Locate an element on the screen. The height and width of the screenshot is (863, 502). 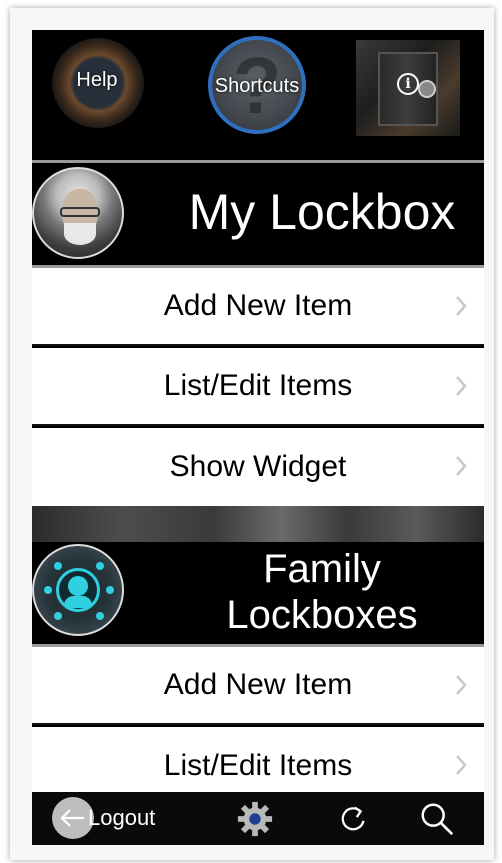
bottom-toolbar: Logout is located at coordinates (258, 818).